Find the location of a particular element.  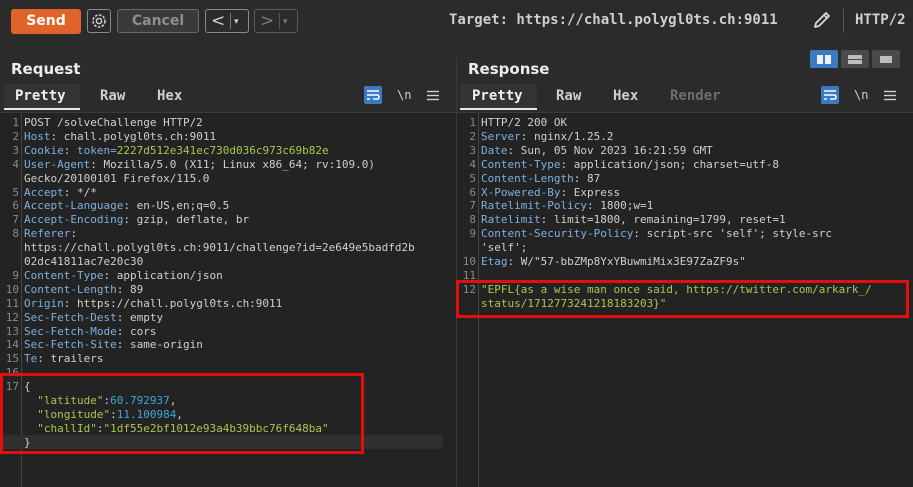

header-name: Referer is located at coordinates (47, 234).